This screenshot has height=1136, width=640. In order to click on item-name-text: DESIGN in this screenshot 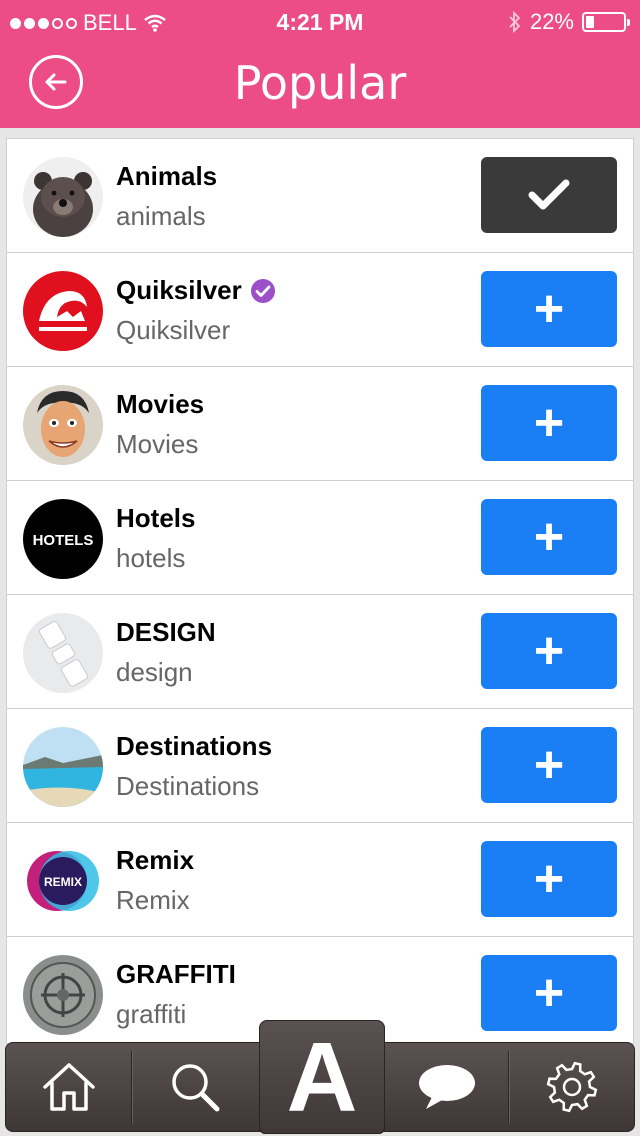, I will do `click(166, 632)`.